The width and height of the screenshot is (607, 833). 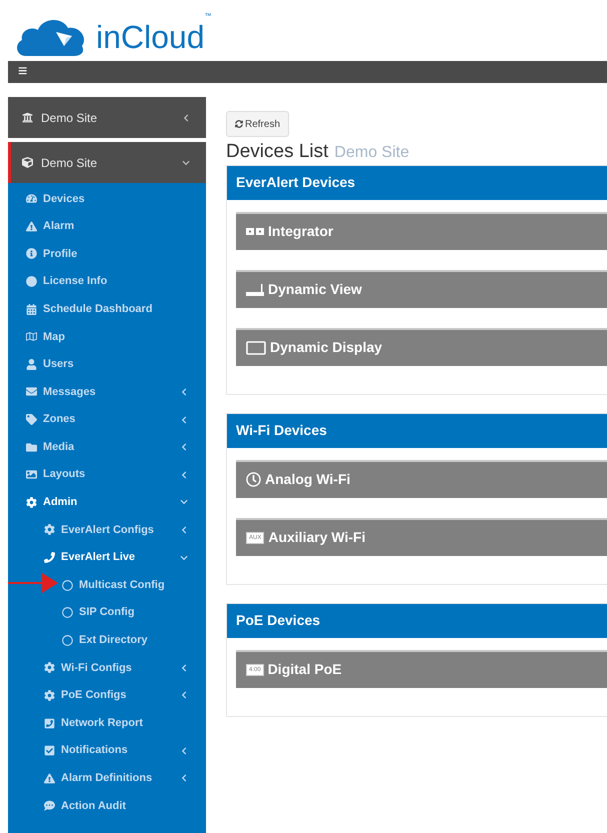 What do you see at coordinates (107, 199) in the screenshot?
I see `sidebar-item: Devices` at bounding box center [107, 199].